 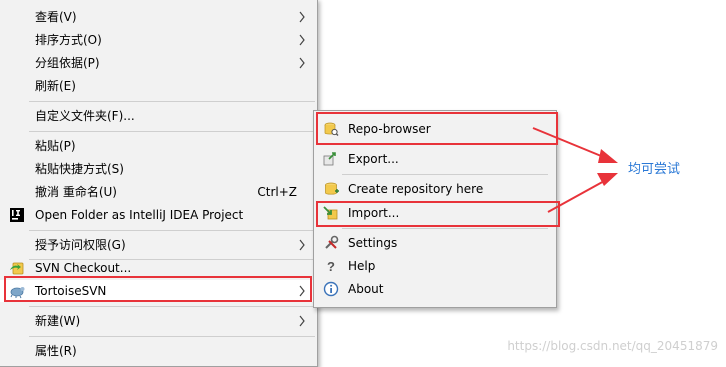 What do you see at coordinates (612, 346) in the screenshot?
I see `watermark: https://blog.csdn.net/qq_20451879` at bounding box center [612, 346].